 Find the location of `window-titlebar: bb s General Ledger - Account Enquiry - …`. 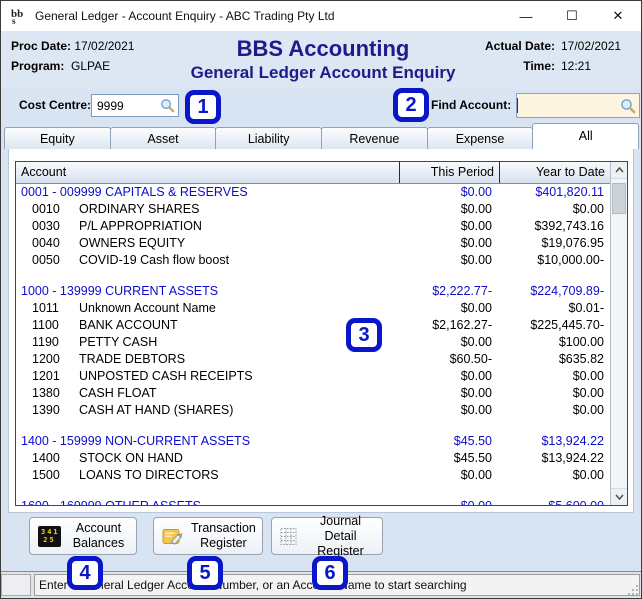

window-titlebar: bb s General Ledger - Account Enquiry - … is located at coordinates (321, 16).